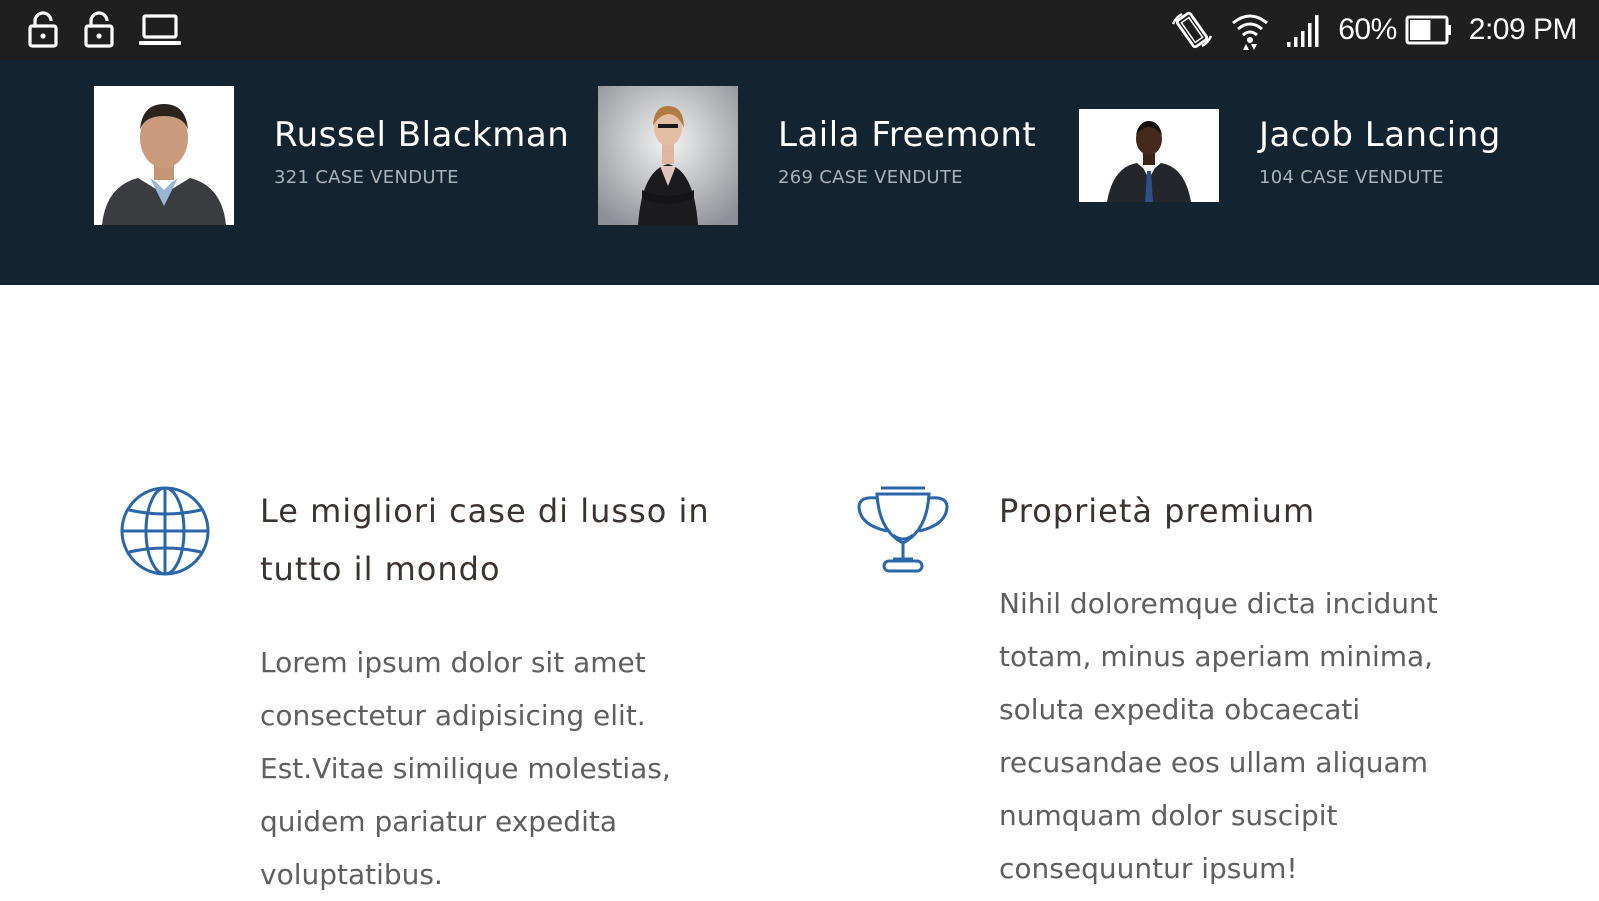 This screenshot has height=901, width=1599. I want to click on status-right-icons: 60% 2:09 PM, so click(1374, 30).